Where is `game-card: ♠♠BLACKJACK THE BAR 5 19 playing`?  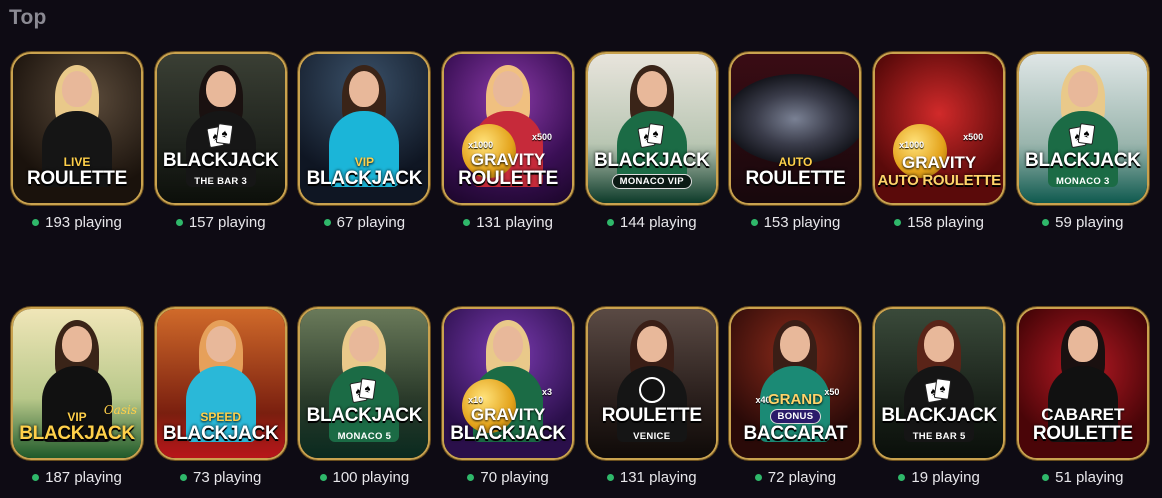
game-card: ♠♠BLACKJACK THE BAR 5 19 playing is located at coordinates (939, 397).